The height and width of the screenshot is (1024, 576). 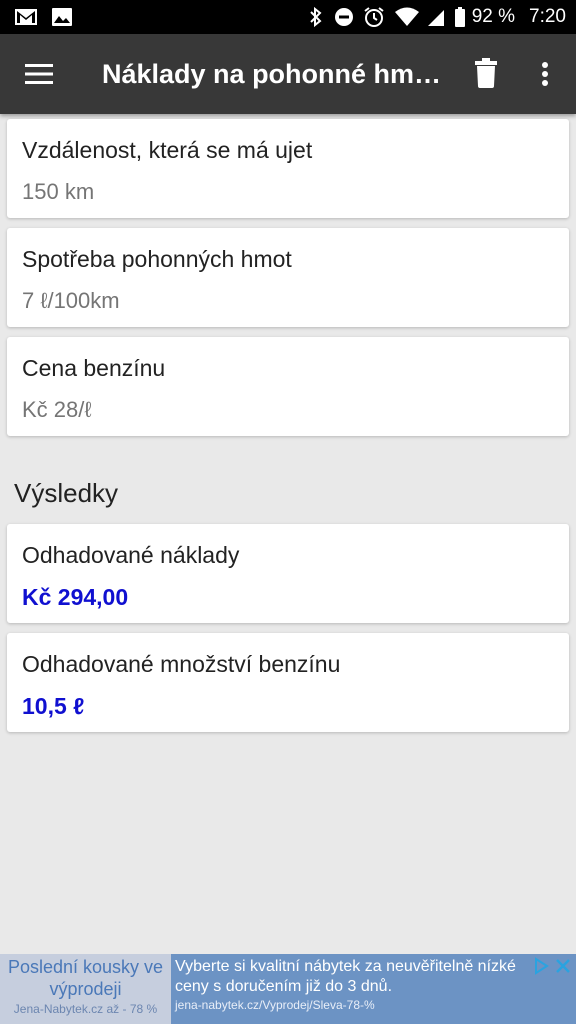 What do you see at coordinates (315, 17) in the screenshot?
I see `bluetooth-icon` at bounding box center [315, 17].